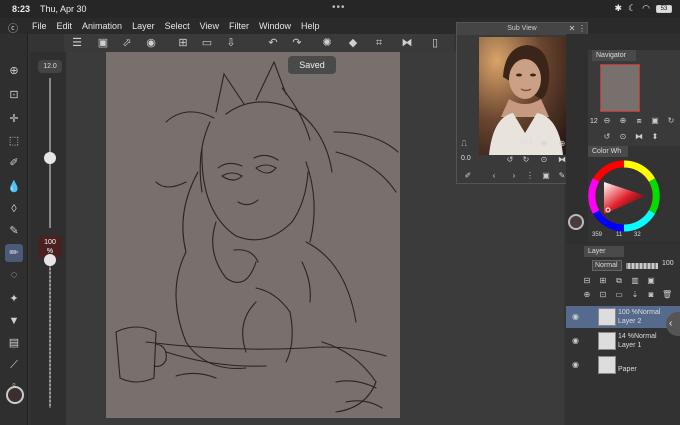 The width and height of the screenshot is (680, 425). What do you see at coordinates (103, 43) in the screenshot?
I see `canvas-resize-icon: ▣` at bounding box center [103, 43].